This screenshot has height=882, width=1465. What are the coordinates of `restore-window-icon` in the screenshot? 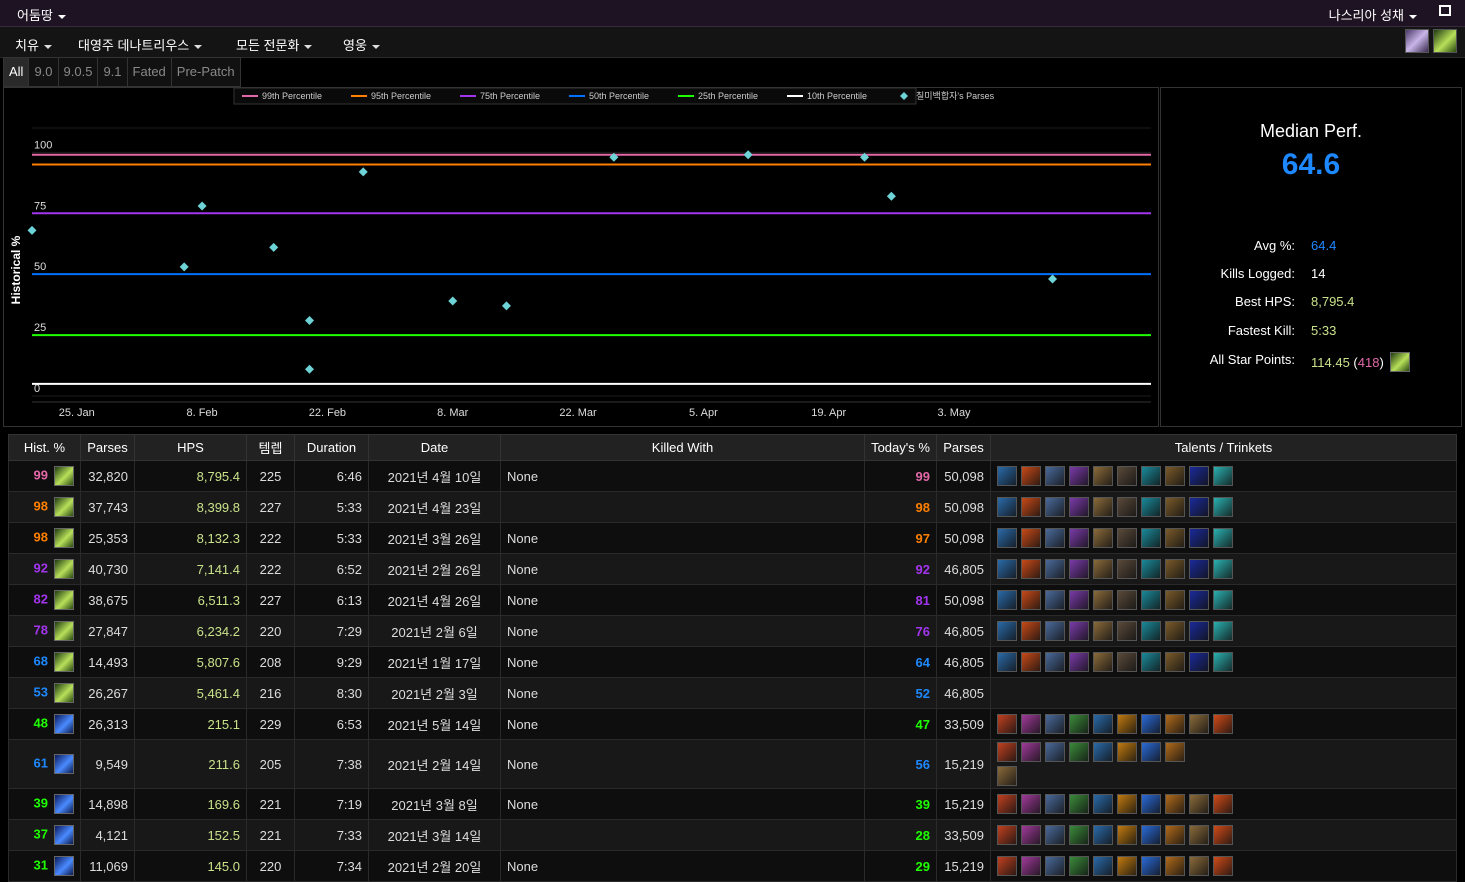 It's located at (1445, 10).